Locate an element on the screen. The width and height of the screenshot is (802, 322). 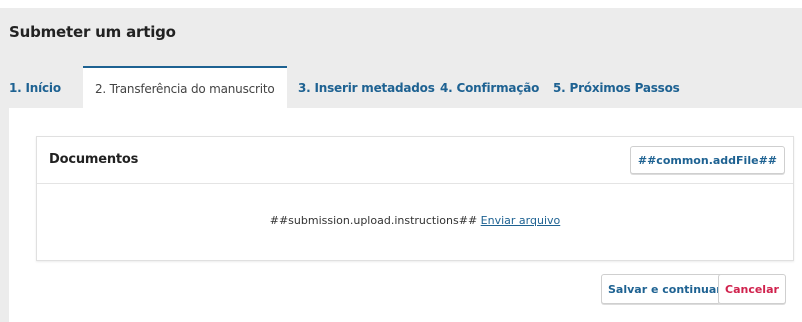
upload-file-link: Enviar arquivo is located at coordinates (521, 220).